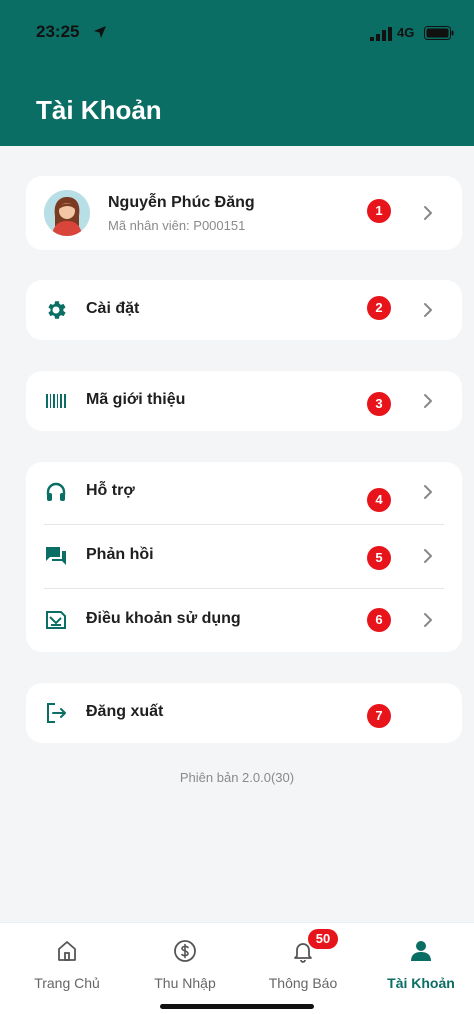  I want to click on home-indicator, so click(237, 1006).